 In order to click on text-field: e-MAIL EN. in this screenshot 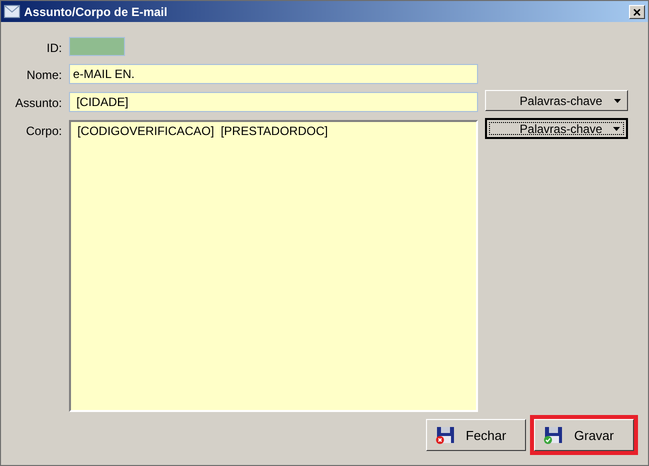, I will do `click(273, 74)`.